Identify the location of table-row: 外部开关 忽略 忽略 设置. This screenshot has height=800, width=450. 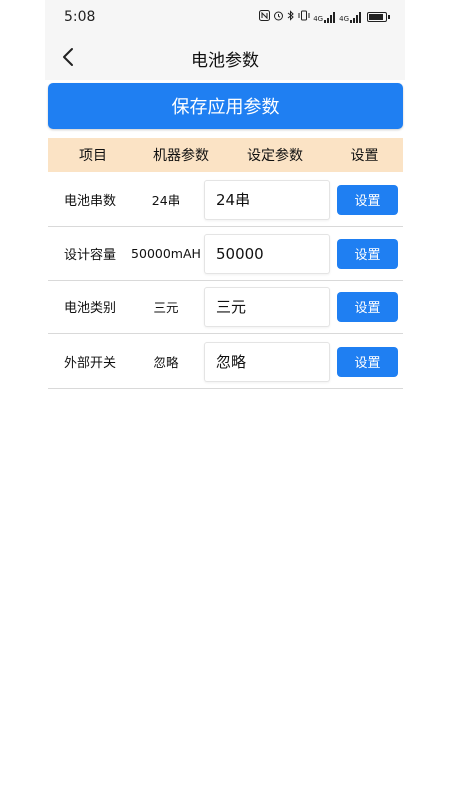
(225, 362).